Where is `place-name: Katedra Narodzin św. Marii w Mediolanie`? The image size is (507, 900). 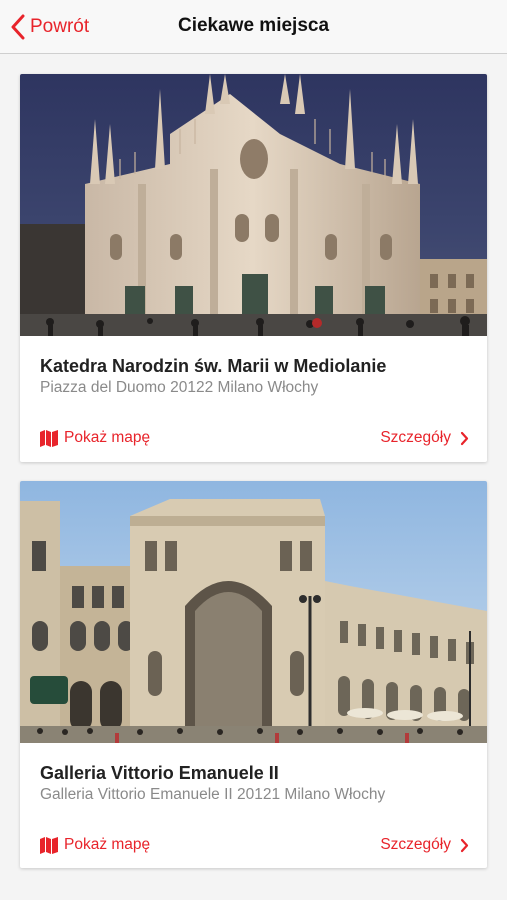 place-name: Katedra Narodzin św. Marii w Mediolanie is located at coordinates (213, 366).